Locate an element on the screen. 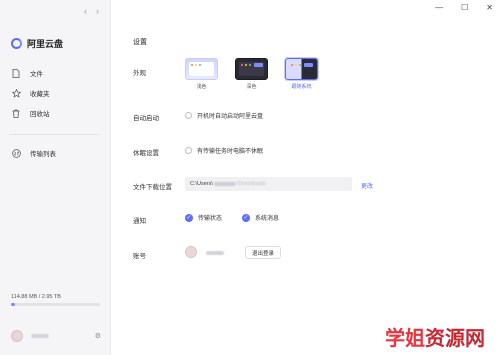  notify-system-label: 系统消息 is located at coordinates (267, 219).